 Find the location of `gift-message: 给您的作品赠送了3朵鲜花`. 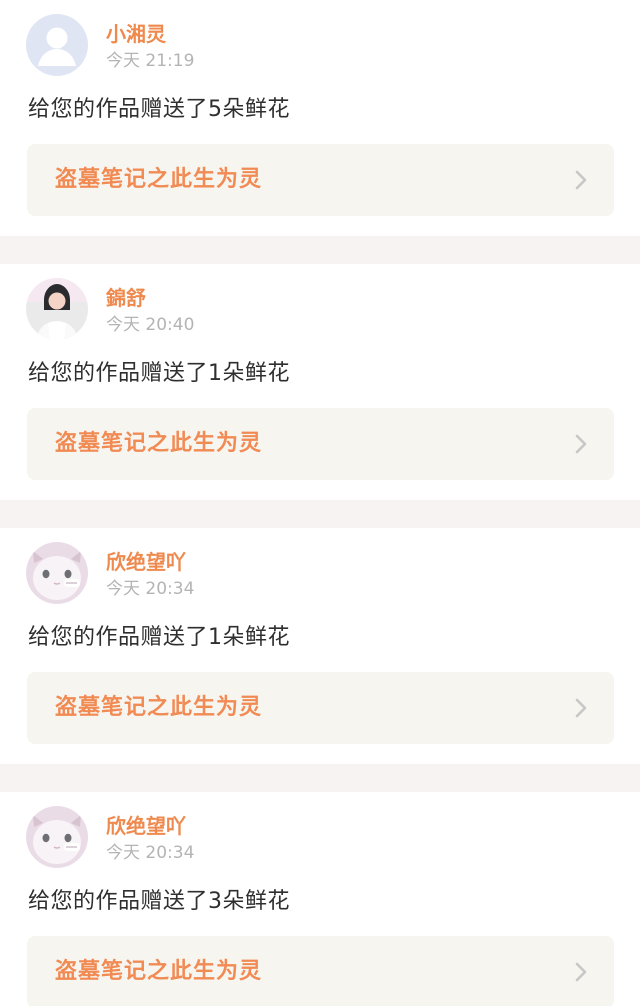

gift-message: 给您的作品赠送了3朵鲜花 is located at coordinates (159, 901).